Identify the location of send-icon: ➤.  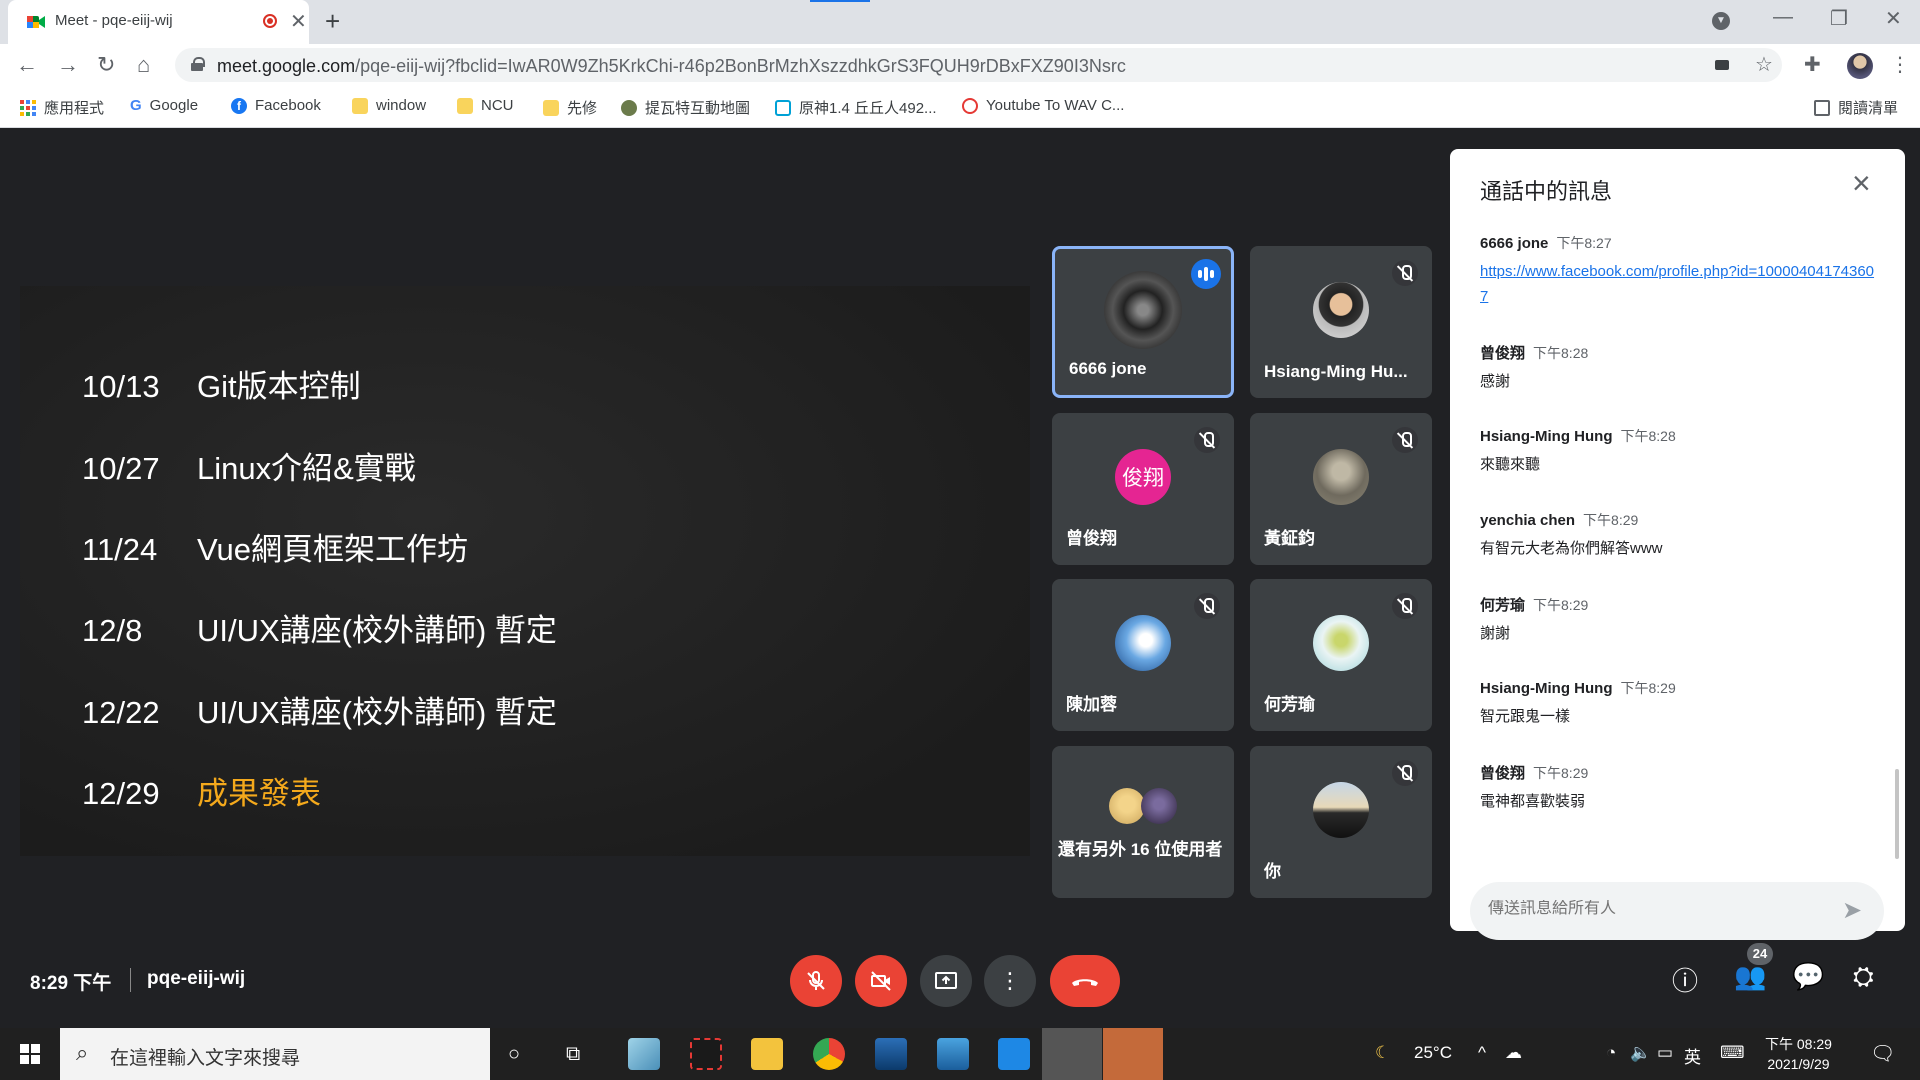
(1852, 910).